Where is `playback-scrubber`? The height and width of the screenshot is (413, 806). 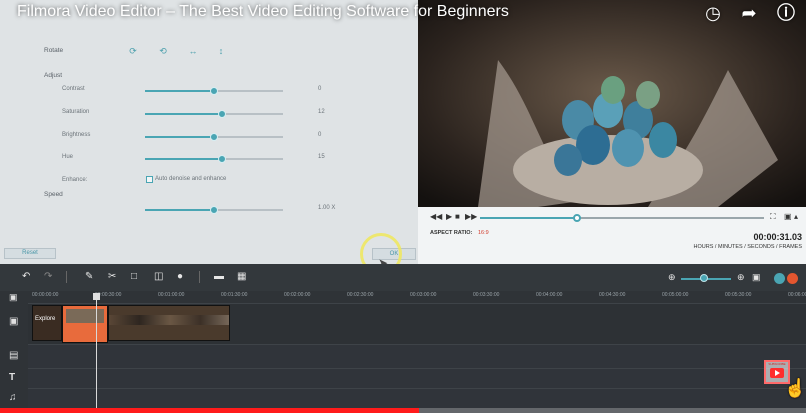 playback-scrubber is located at coordinates (622, 218).